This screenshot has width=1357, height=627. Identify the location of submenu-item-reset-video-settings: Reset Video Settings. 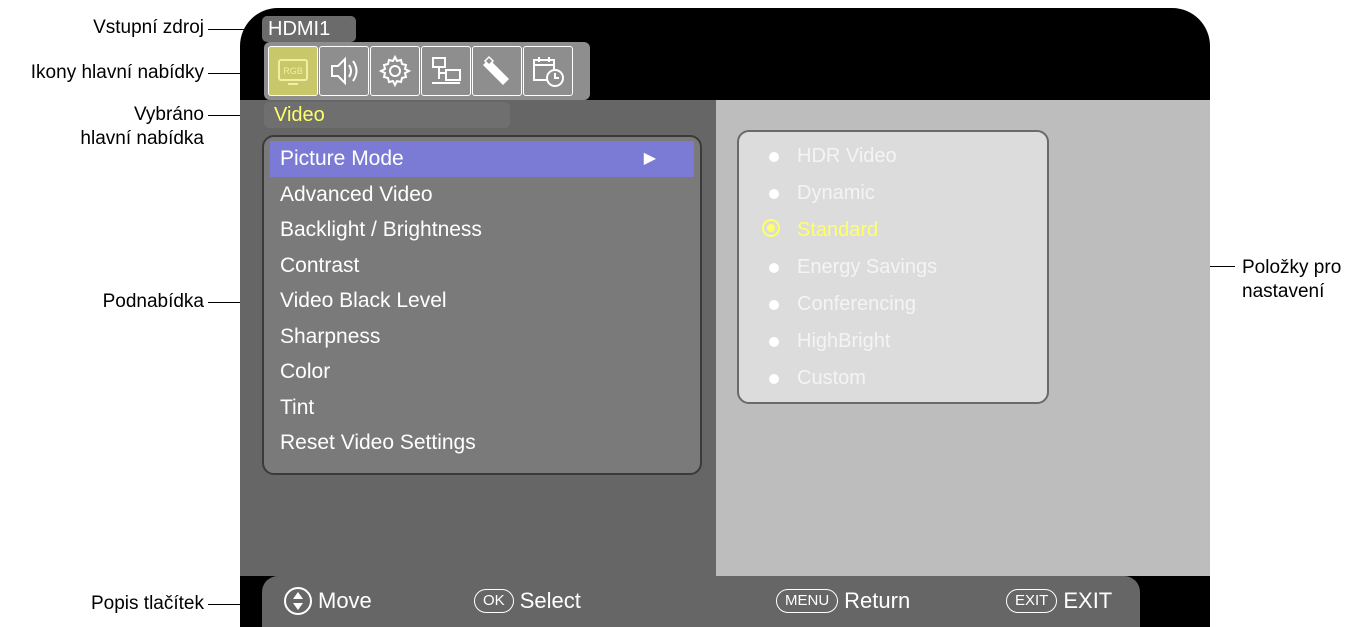
(482, 443).